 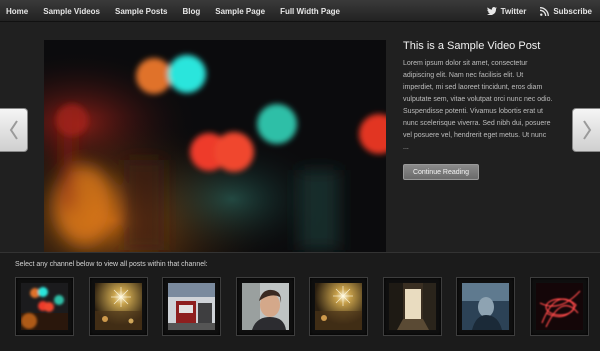 What do you see at coordinates (240, 11) in the screenshot?
I see `nav-sample-page: Sample Page` at bounding box center [240, 11].